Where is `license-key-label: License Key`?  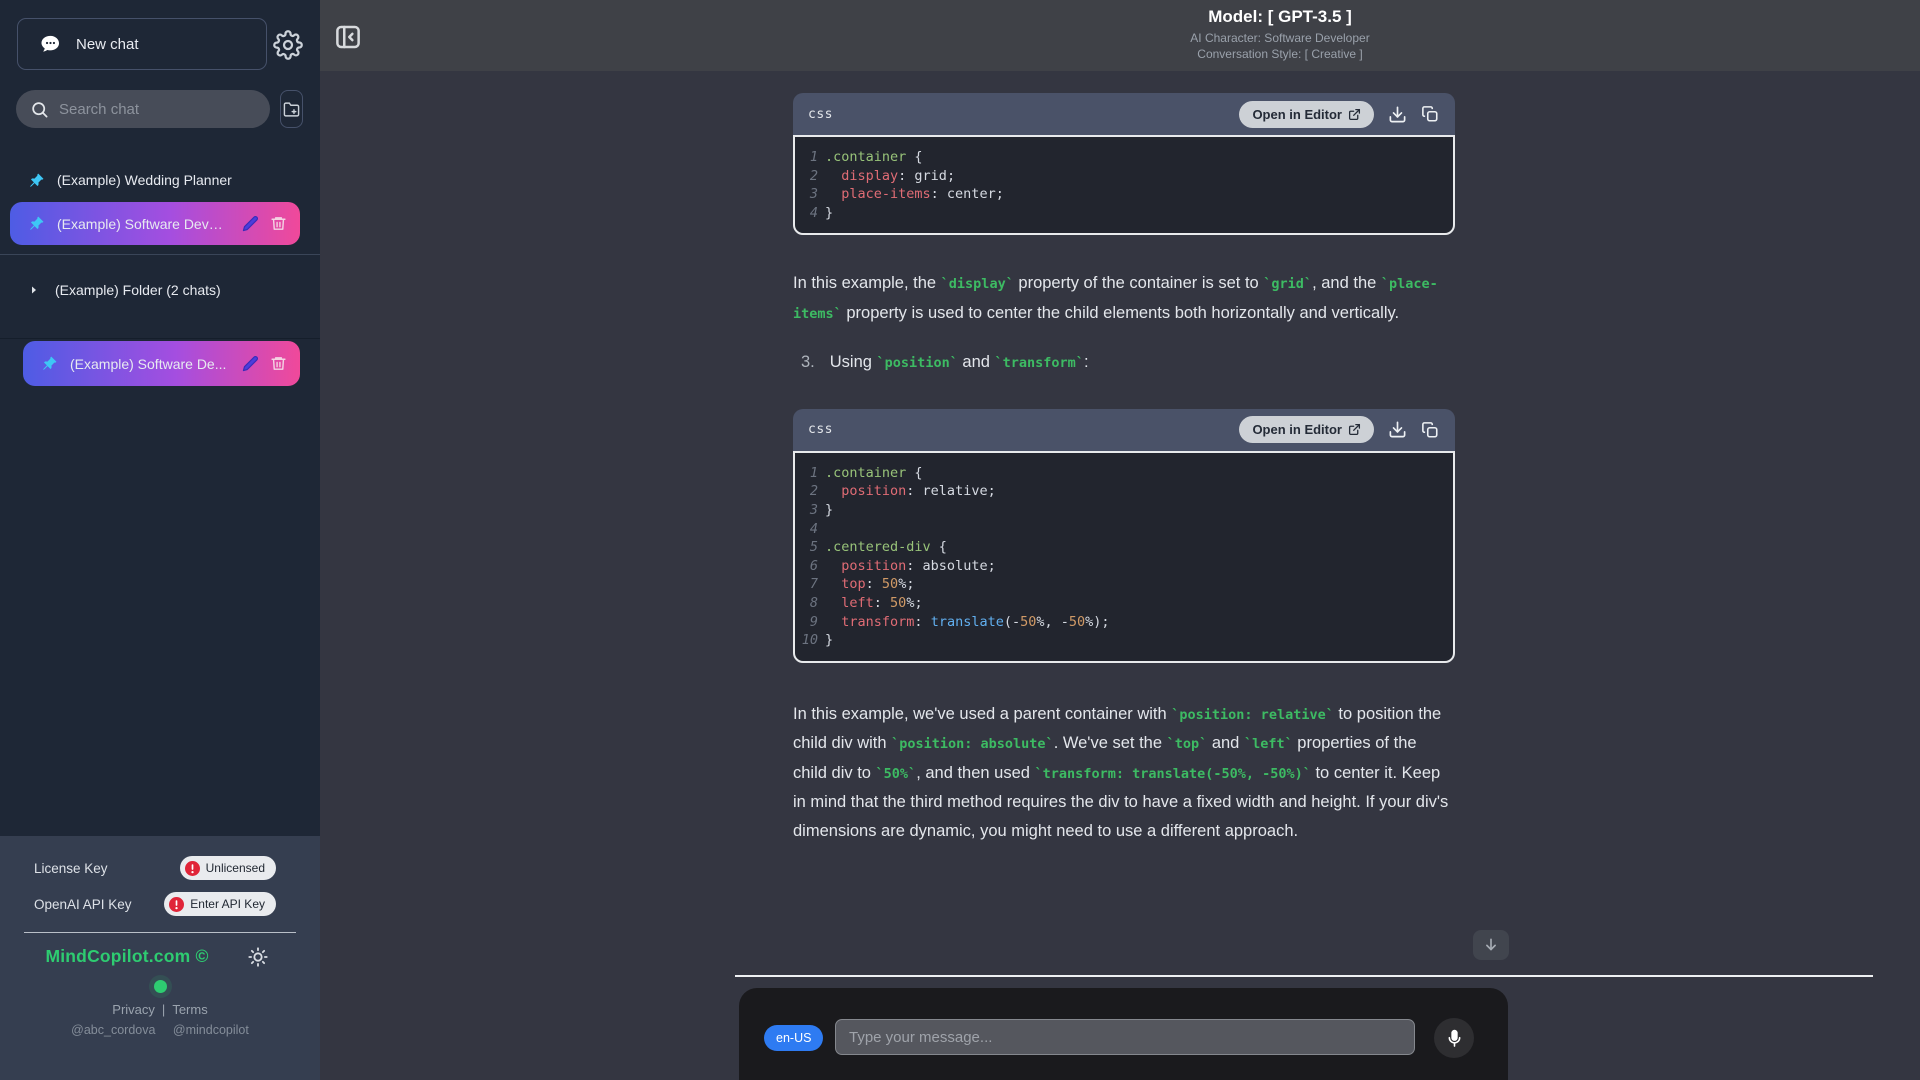 license-key-label: License Key is located at coordinates (71, 868).